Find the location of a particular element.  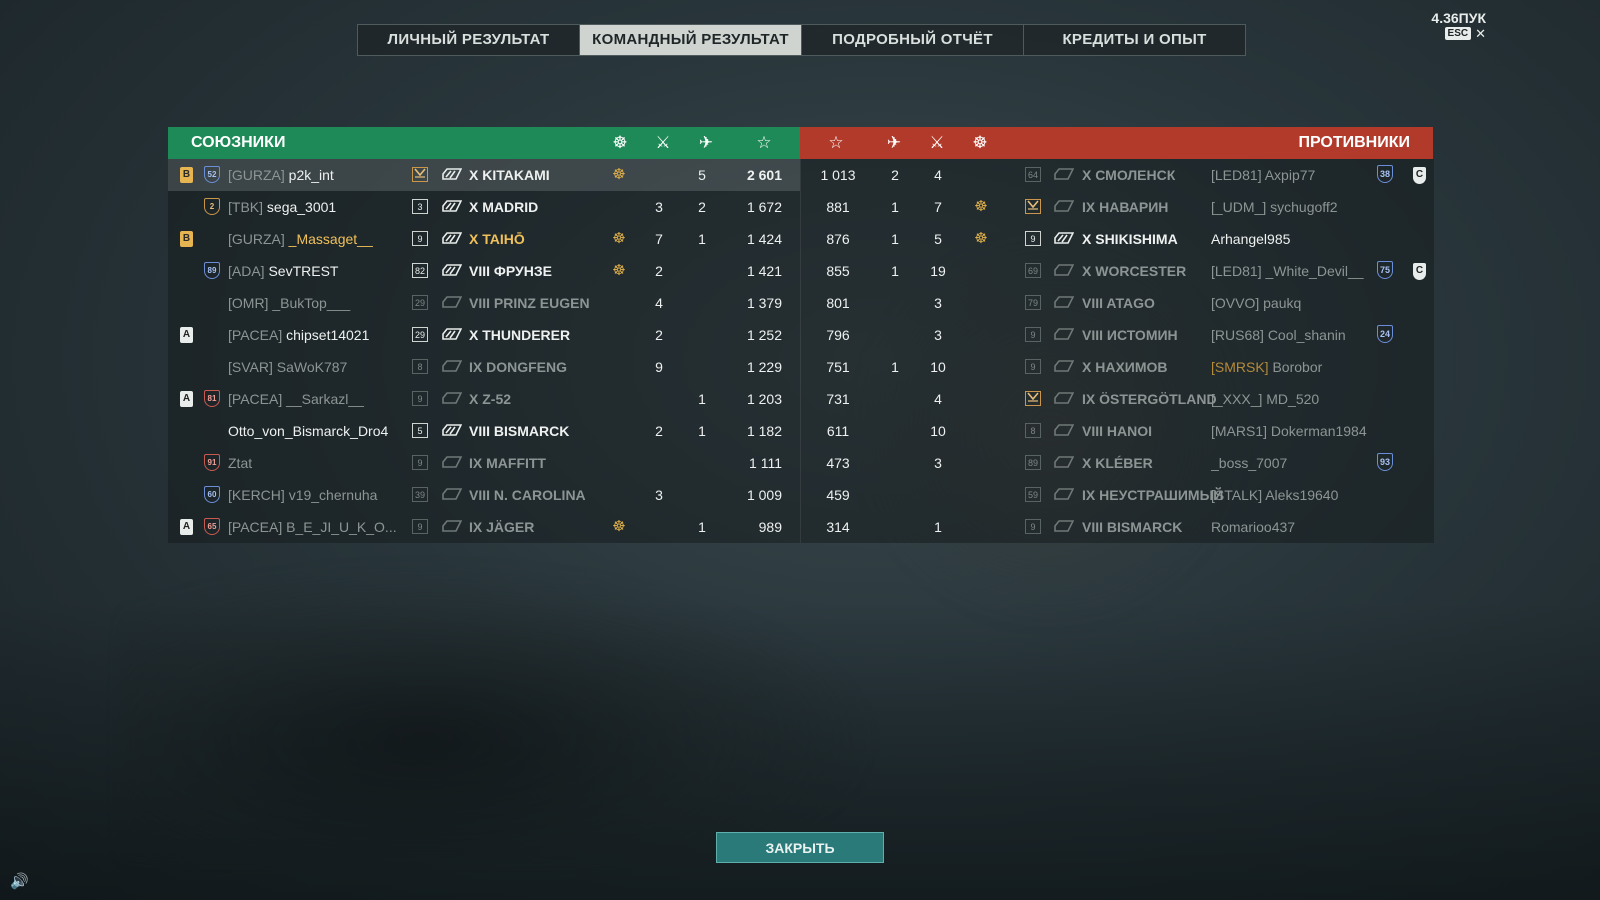

player-name: [SMRSK] Borobor is located at coordinates (1291, 367).